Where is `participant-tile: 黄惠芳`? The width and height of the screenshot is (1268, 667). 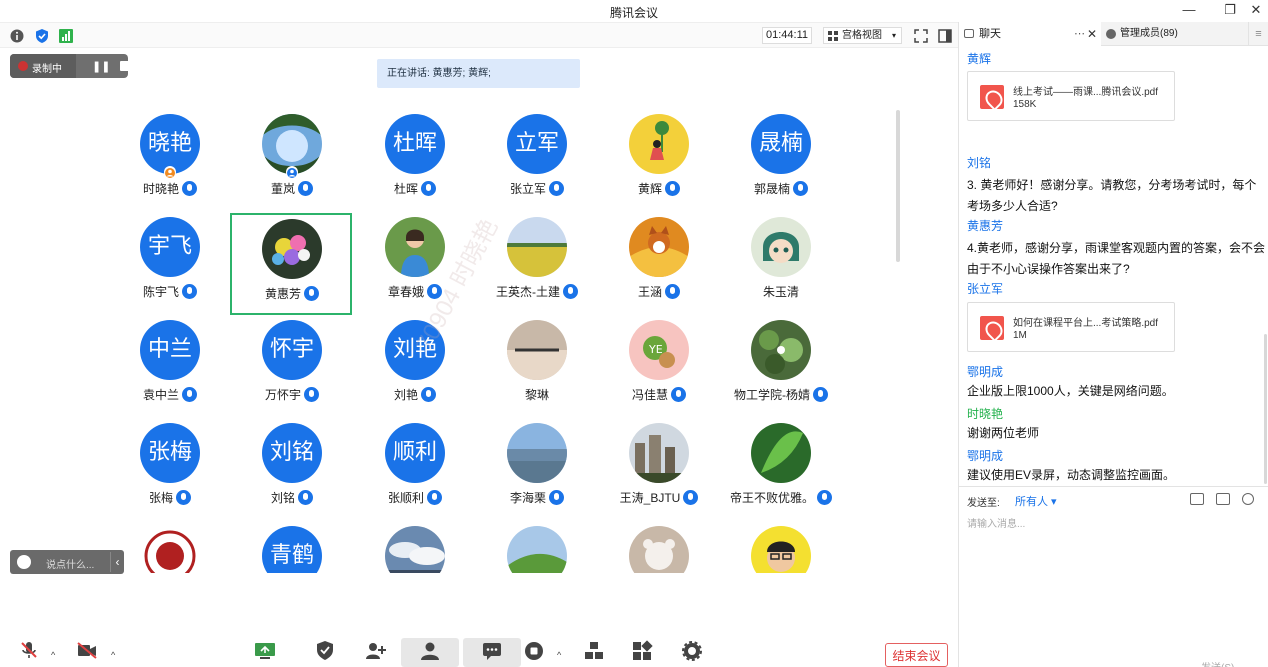 participant-tile: 黄惠芳 is located at coordinates (291, 264).